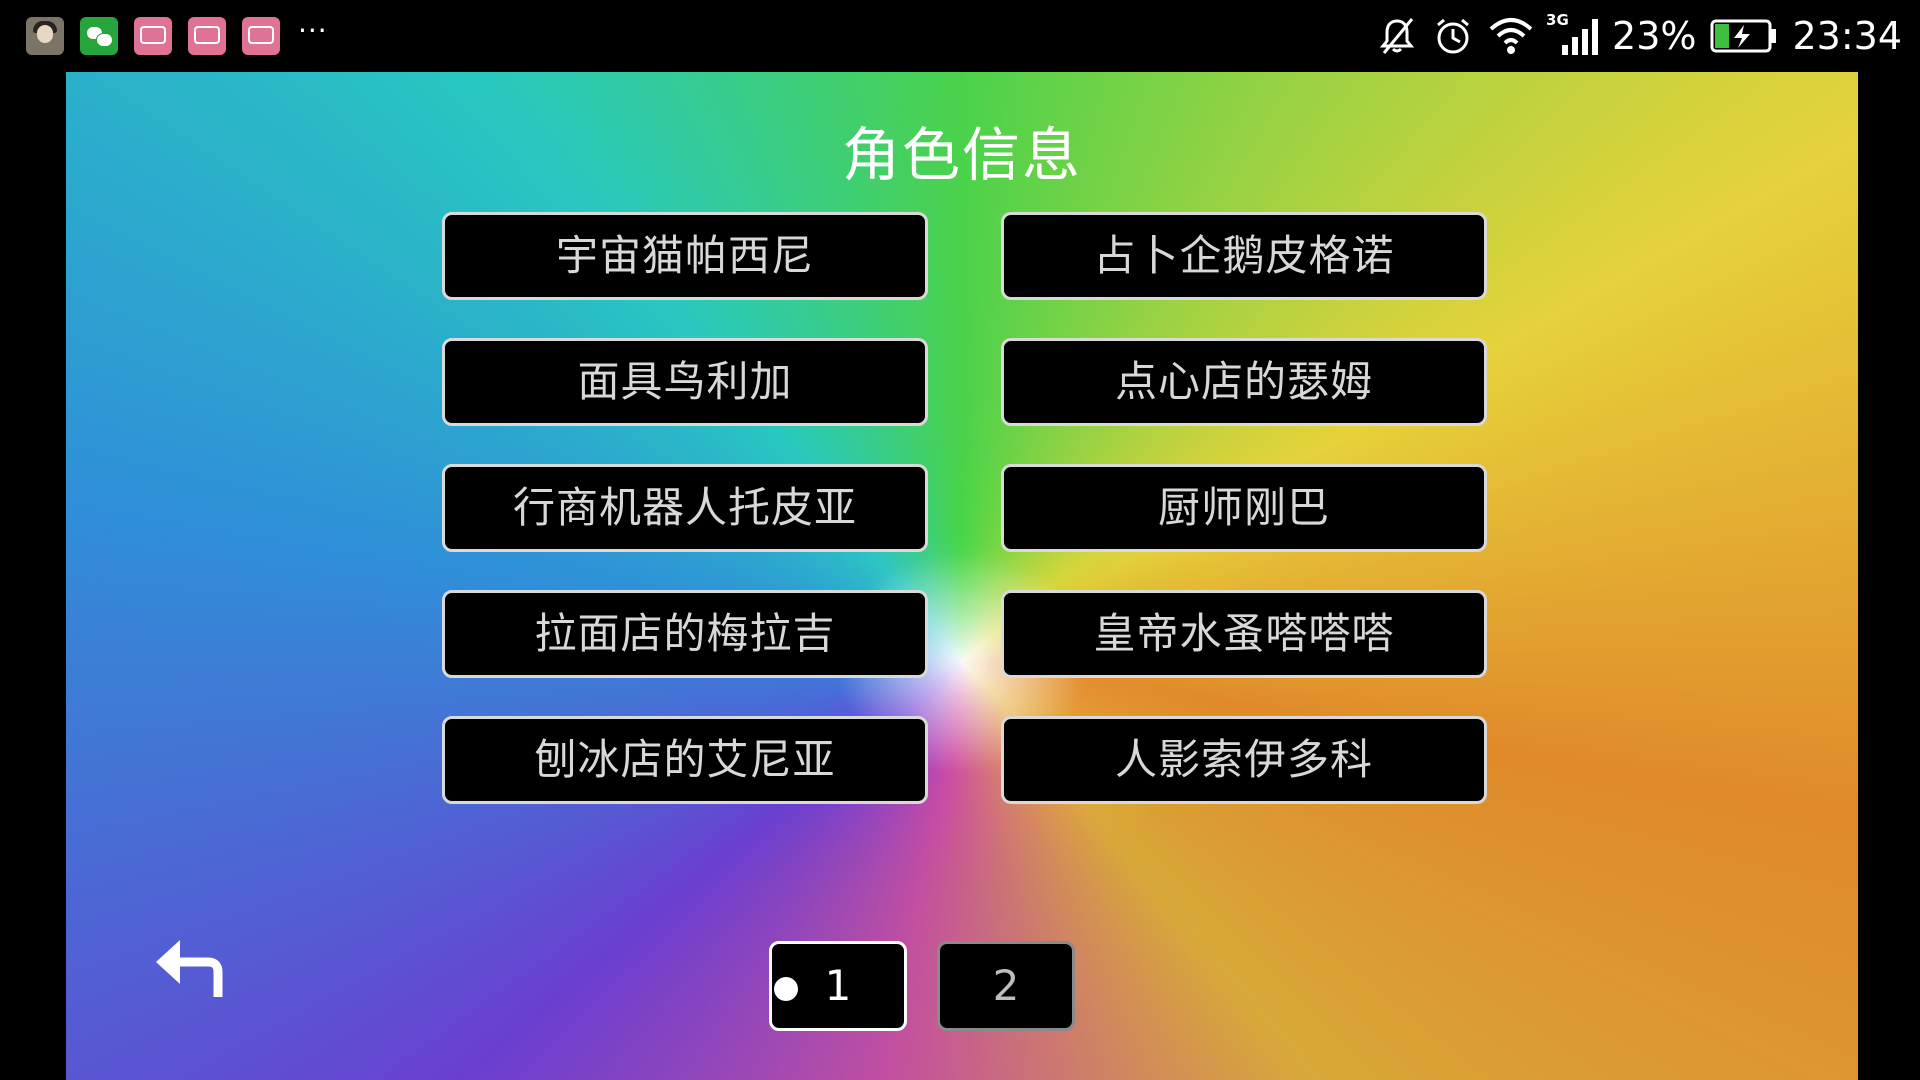 Image resolution: width=1920 pixels, height=1080 pixels. I want to click on more-notifications-icon: ···, so click(313, 30).